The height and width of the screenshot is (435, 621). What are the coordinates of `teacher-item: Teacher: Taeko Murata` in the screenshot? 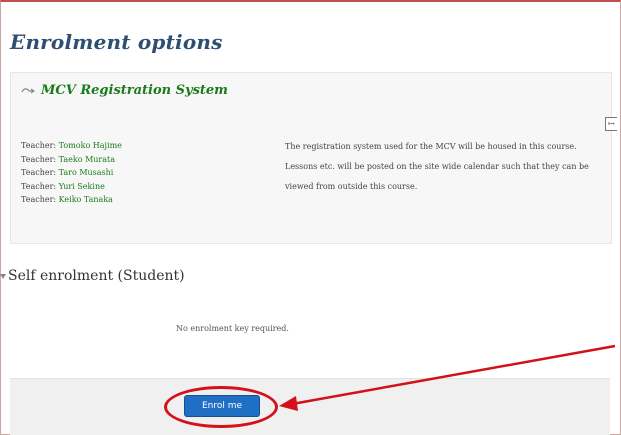 It's located at (71, 160).